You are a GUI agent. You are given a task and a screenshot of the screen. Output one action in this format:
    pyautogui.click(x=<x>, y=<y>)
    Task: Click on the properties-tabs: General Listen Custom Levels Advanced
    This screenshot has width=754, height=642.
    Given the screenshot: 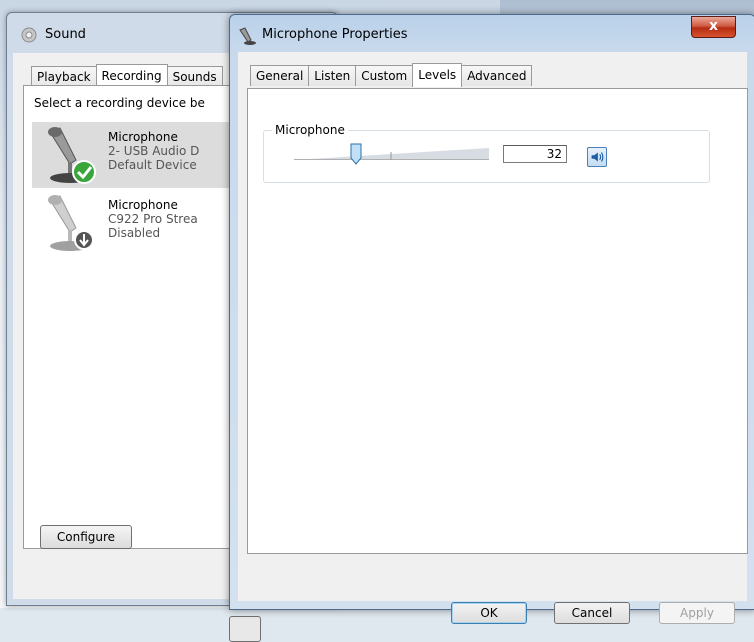 What is the action you would take?
    pyautogui.click(x=391, y=74)
    